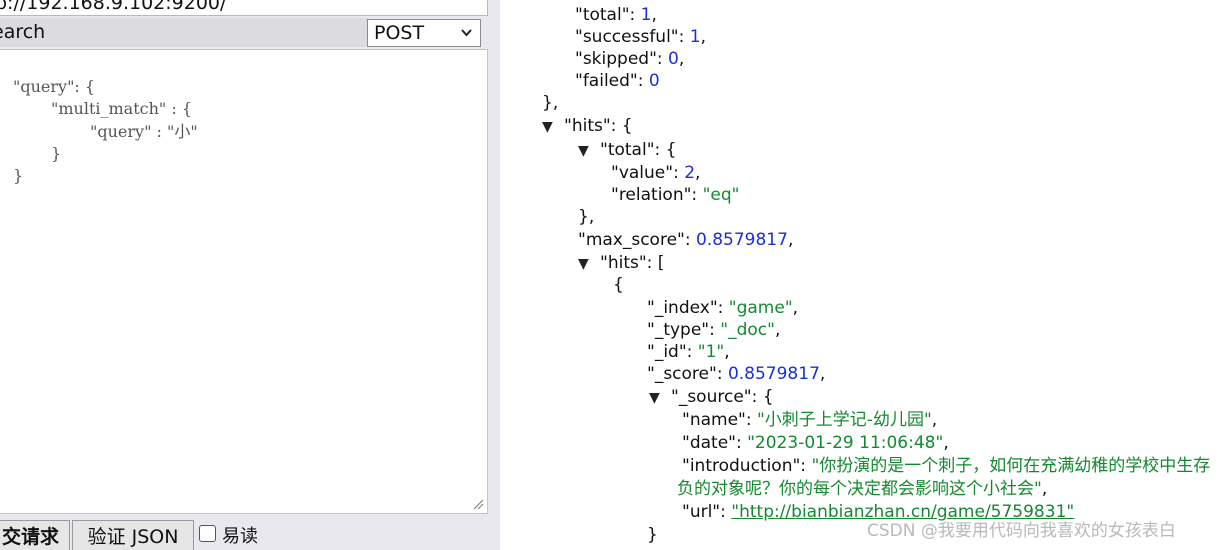  What do you see at coordinates (133, 535) in the screenshot?
I see `validate-json-button: 验证 JSON` at bounding box center [133, 535].